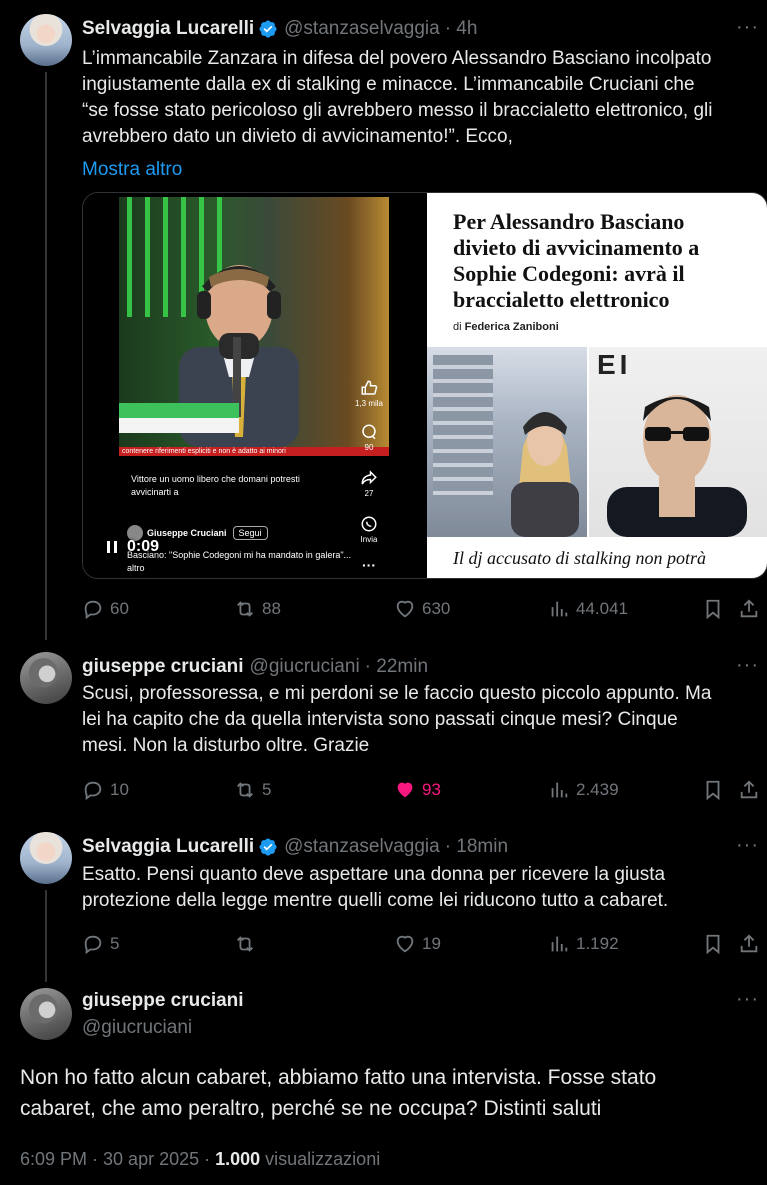 This screenshot has width=767, height=1185. What do you see at coordinates (569, 273) in the screenshot?
I see `article-title-line: Sophie Codegoni: avrà il` at bounding box center [569, 273].